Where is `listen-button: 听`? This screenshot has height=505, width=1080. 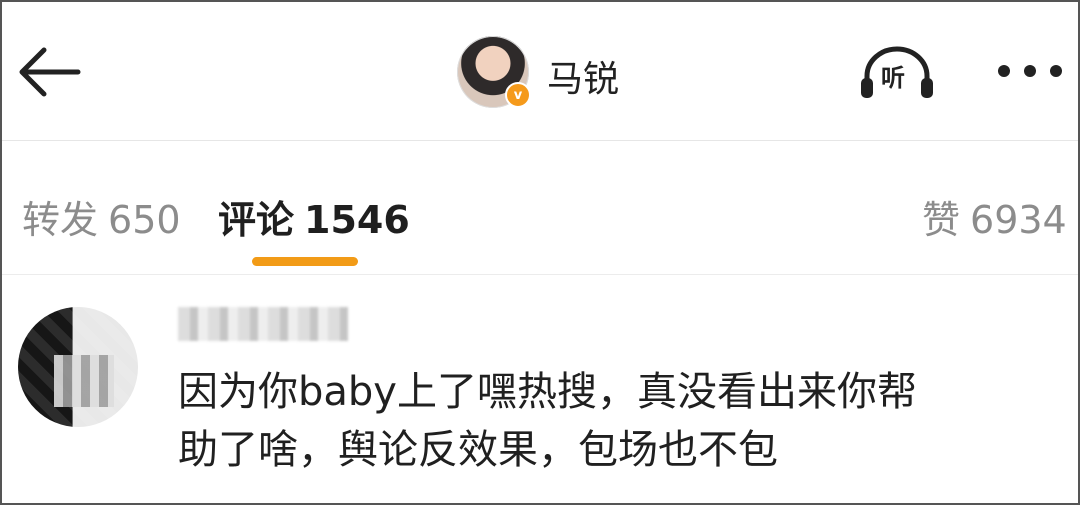
listen-button: 听 is located at coordinates (897, 74).